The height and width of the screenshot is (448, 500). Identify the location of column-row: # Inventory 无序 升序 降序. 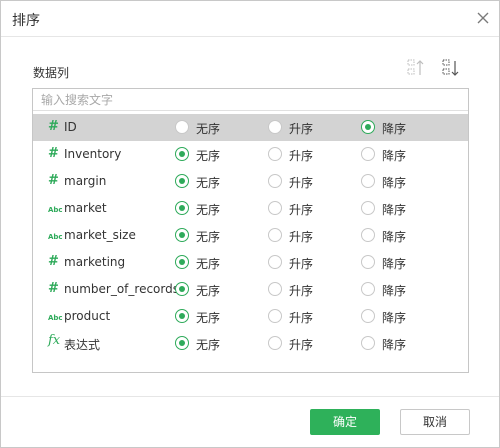
(250, 154).